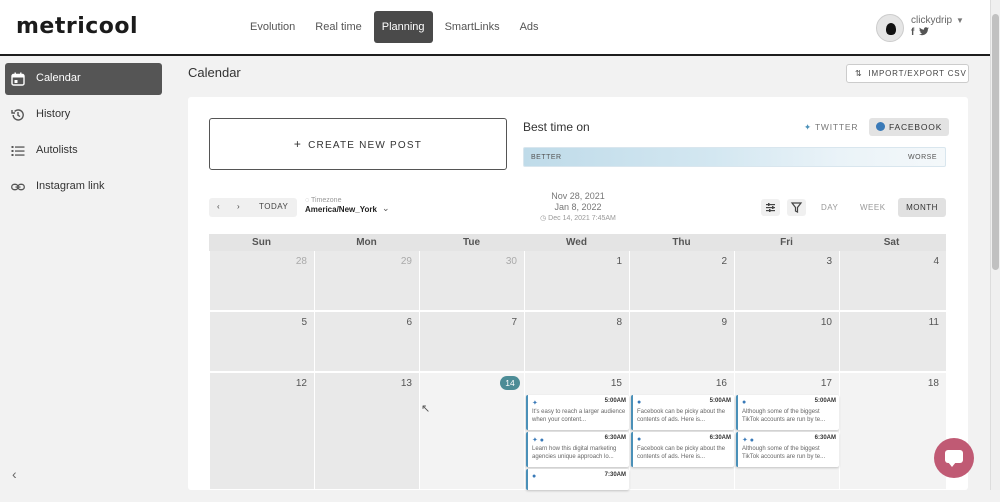 This screenshot has width=1000, height=502. What do you see at coordinates (272, 27) in the screenshot?
I see `nav-evolution: Evolution` at bounding box center [272, 27].